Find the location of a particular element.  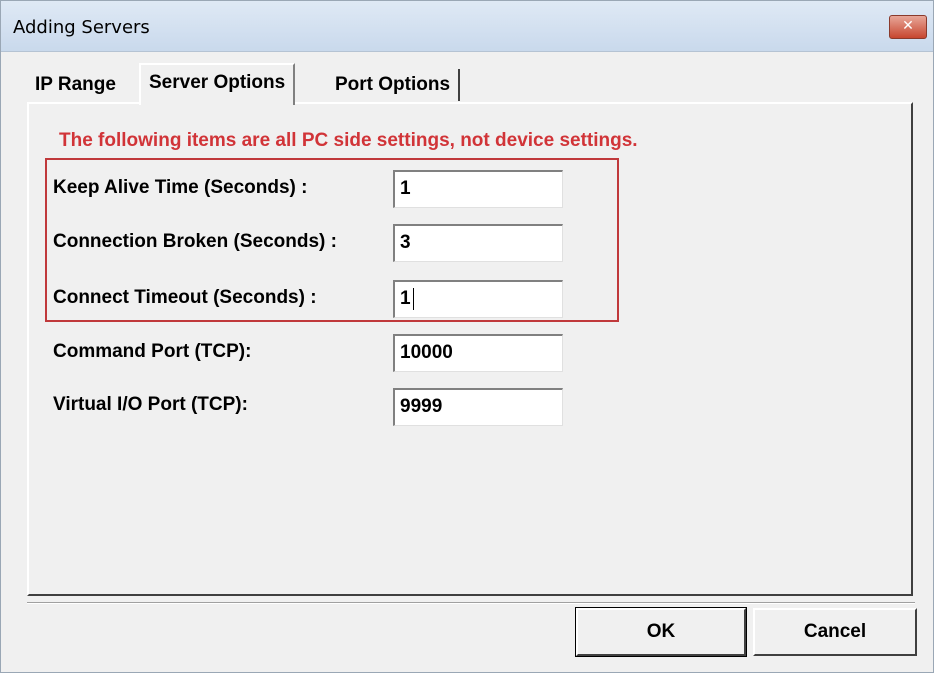

cancel-button: Cancel is located at coordinates (835, 632).